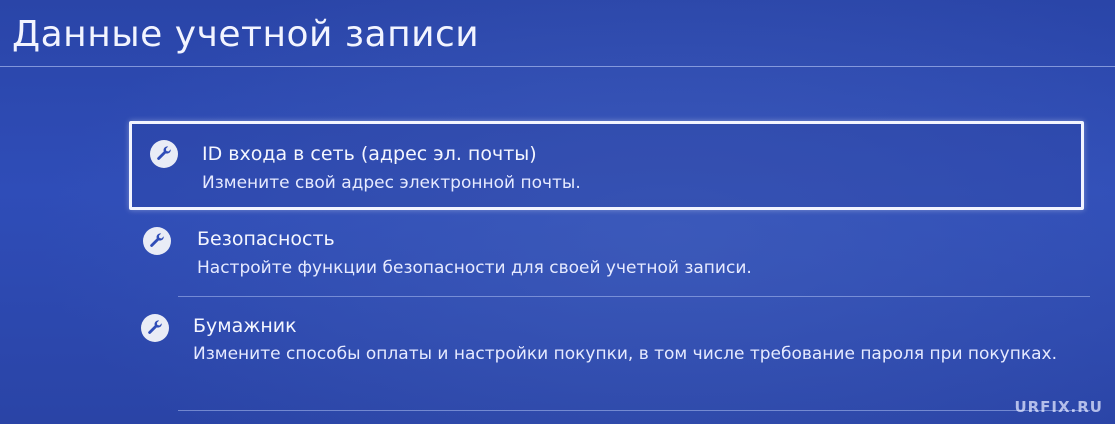 This screenshot has width=1115, height=424. Describe the element at coordinates (369, 154) in the screenshot. I see `menu-item-title: ID входа в сеть (адрес эл. почты)` at that location.